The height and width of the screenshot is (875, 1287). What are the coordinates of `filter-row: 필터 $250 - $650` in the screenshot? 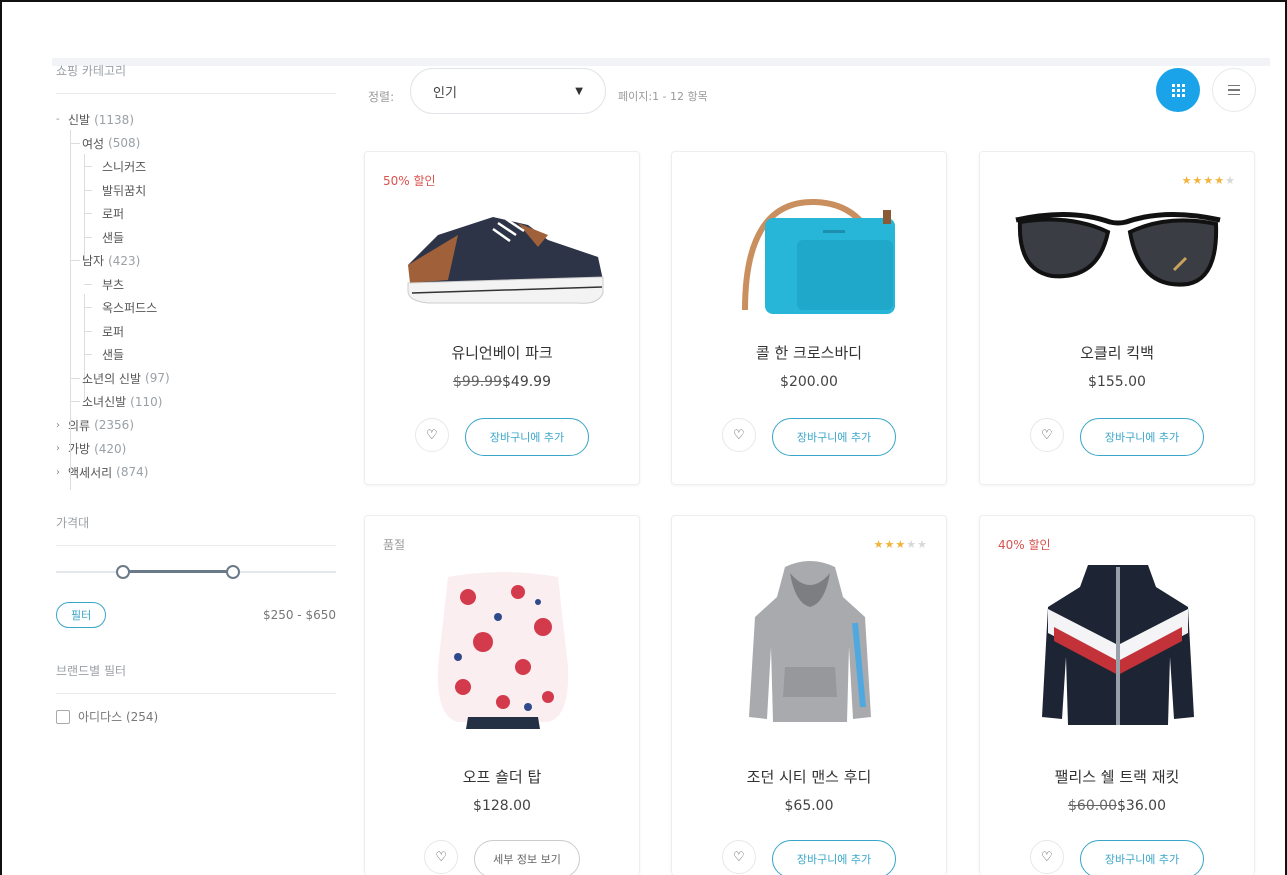 It's located at (196, 615).